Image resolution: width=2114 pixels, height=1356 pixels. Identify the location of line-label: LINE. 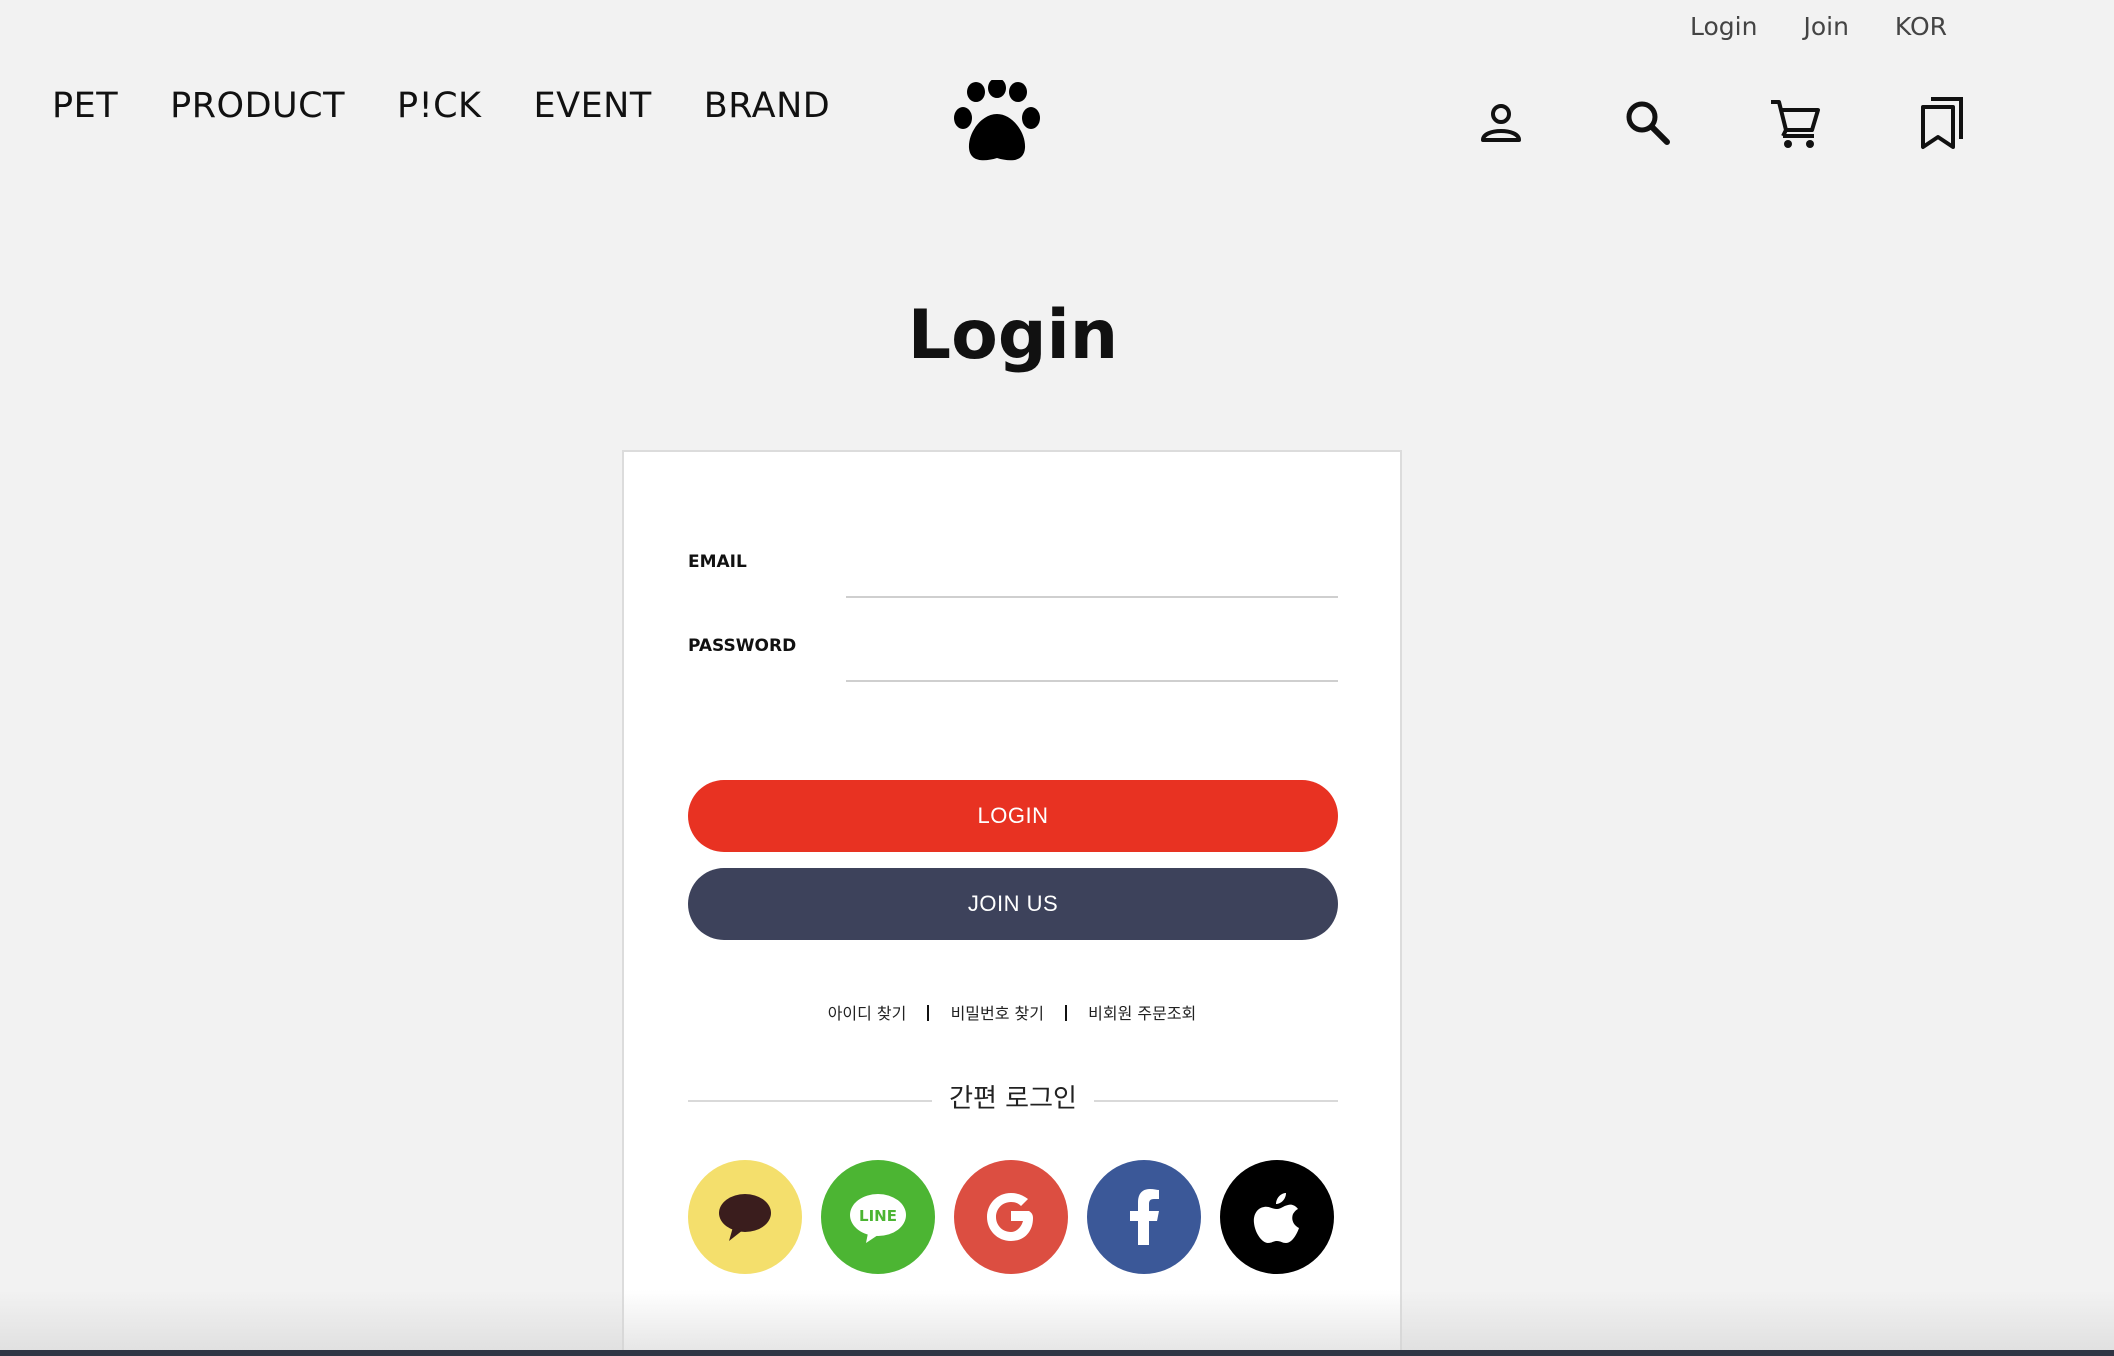
(878, 1216).